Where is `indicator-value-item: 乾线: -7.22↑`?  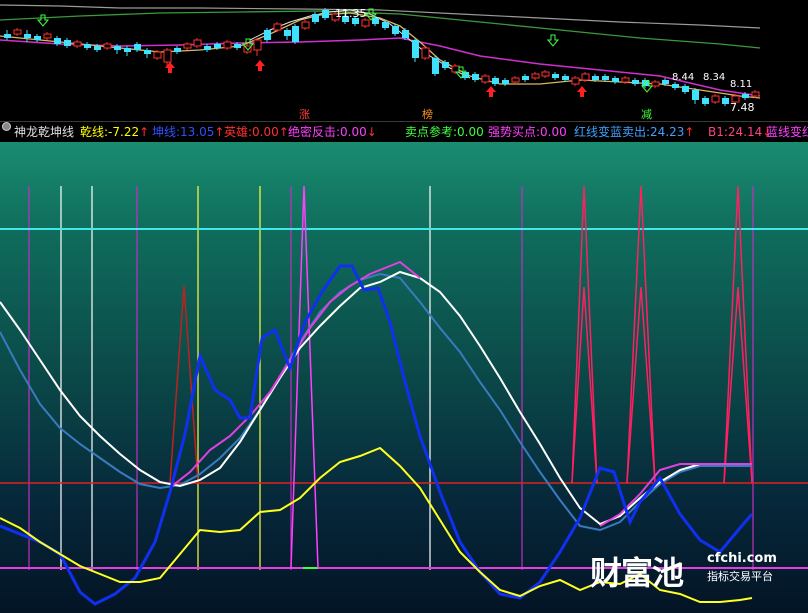
indicator-value-item: 乾线: -7.22↑ is located at coordinates (114, 132).